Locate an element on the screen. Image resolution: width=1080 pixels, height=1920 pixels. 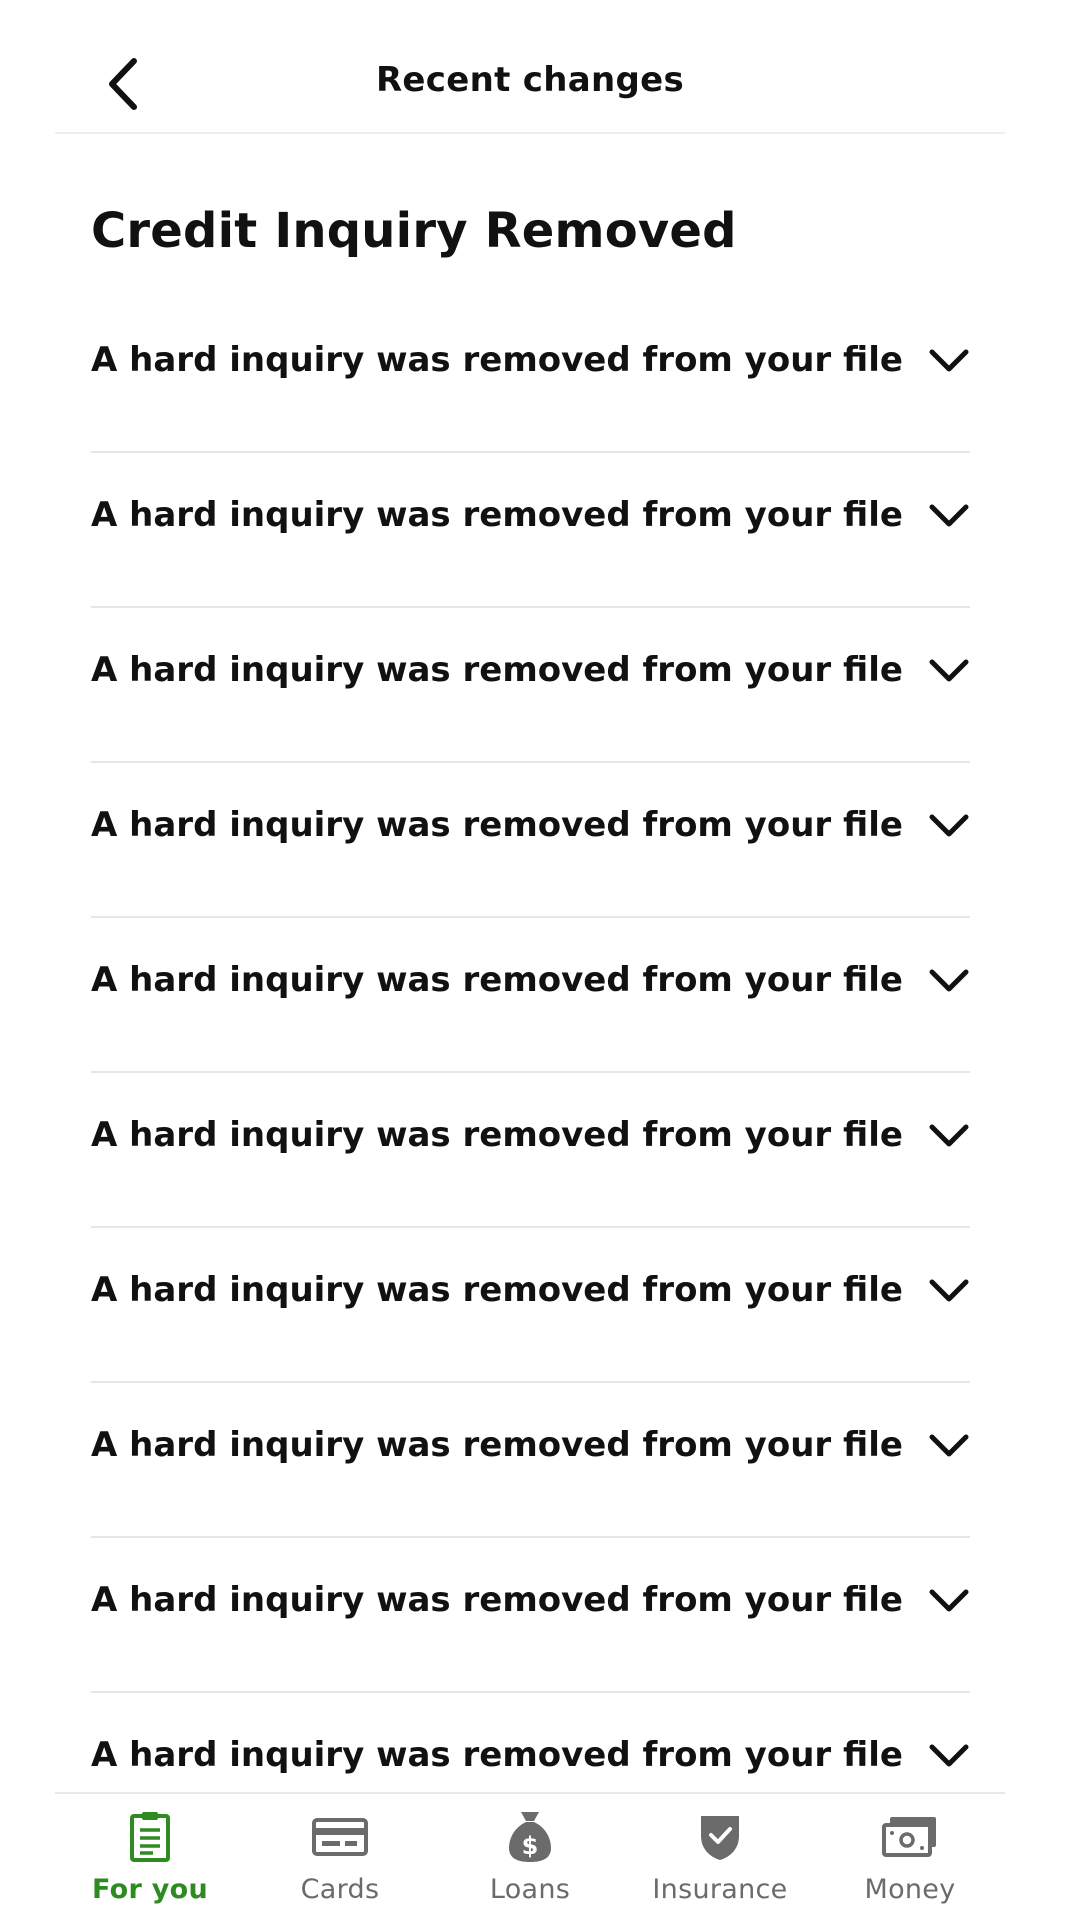
nav-item-money: Money is located at coordinates (910, 1857).